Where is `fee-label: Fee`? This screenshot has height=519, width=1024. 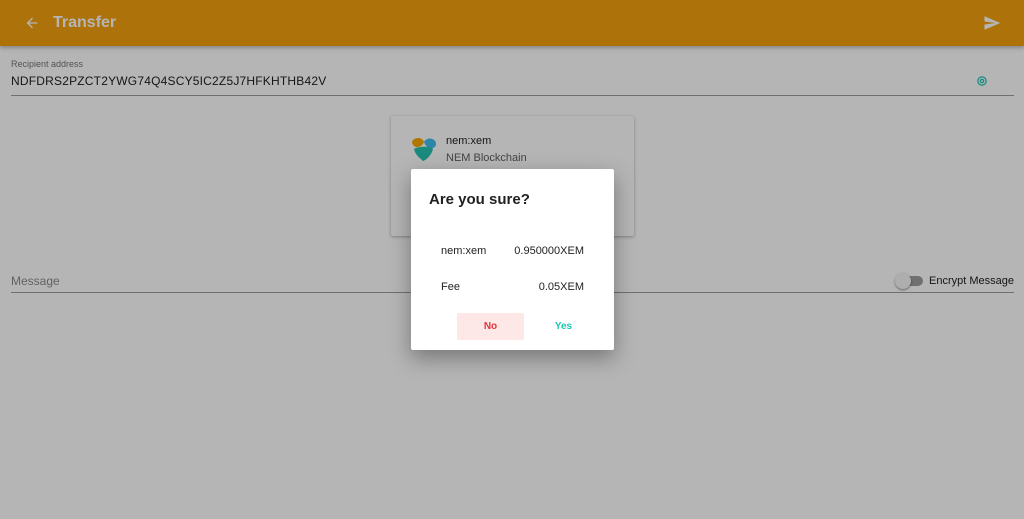 fee-label: Fee is located at coordinates (450, 287).